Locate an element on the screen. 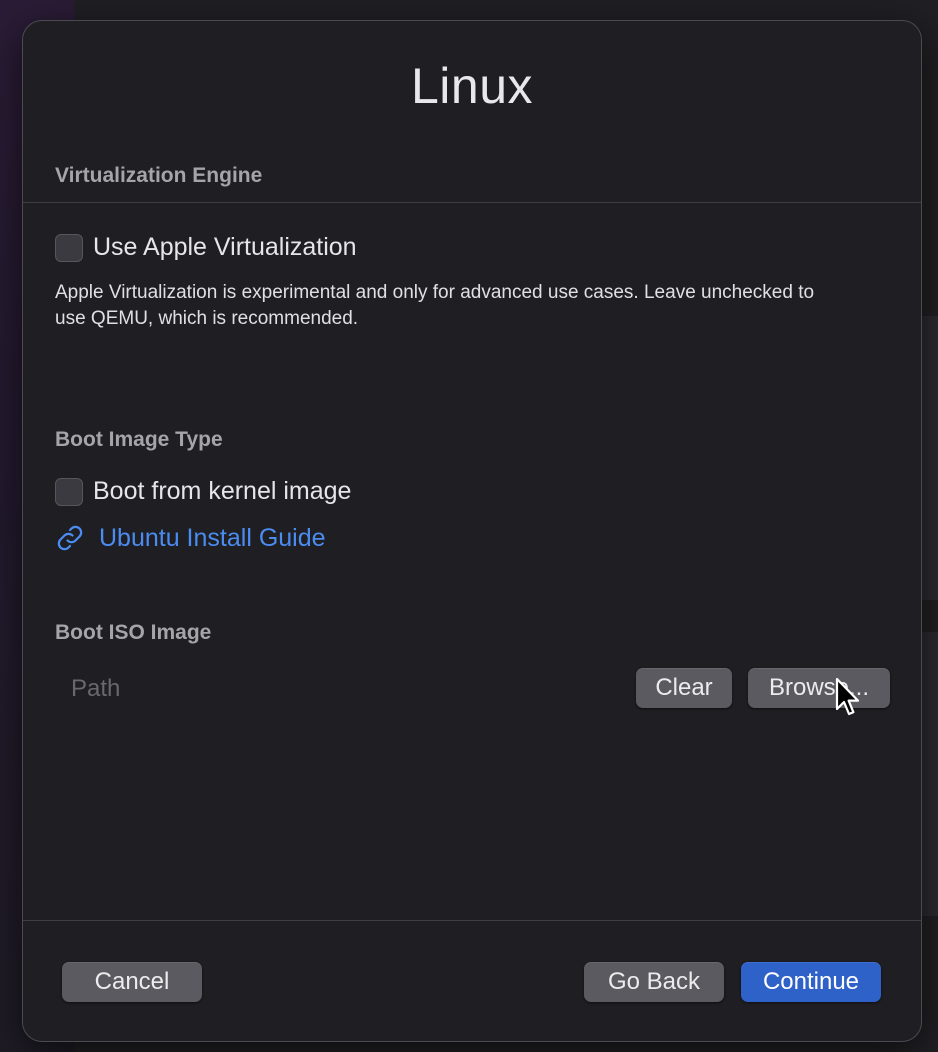 The image size is (938, 1052). divider is located at coordinates (472, 202).